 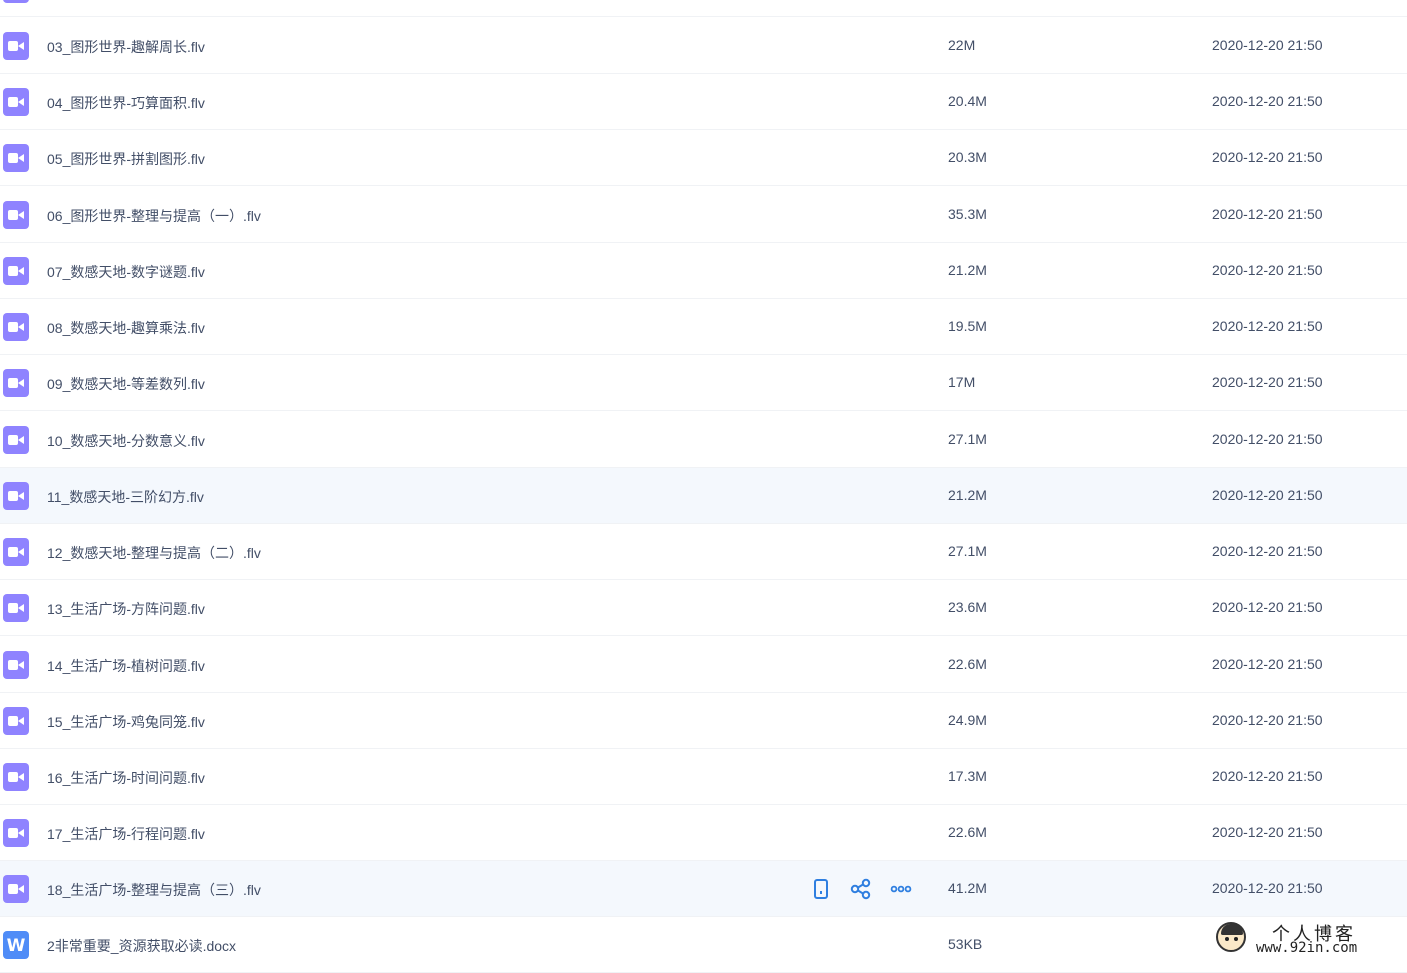 I want to click on file-row: 05_图形世界-拼割图形.flv 20.3M 2020-12-20 21:50, so click(x=703, y=158).